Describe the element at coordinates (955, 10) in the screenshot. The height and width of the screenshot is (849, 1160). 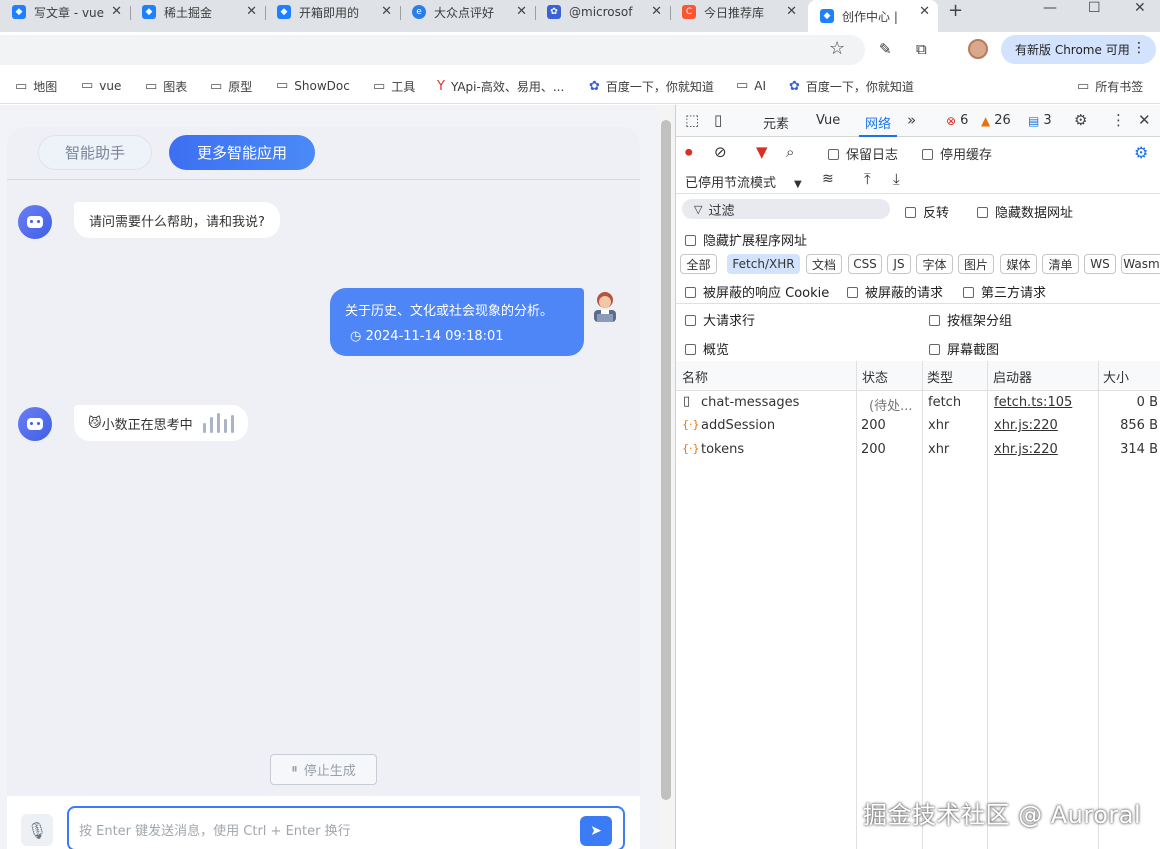
I see `new-tab-icon: +` at that location.